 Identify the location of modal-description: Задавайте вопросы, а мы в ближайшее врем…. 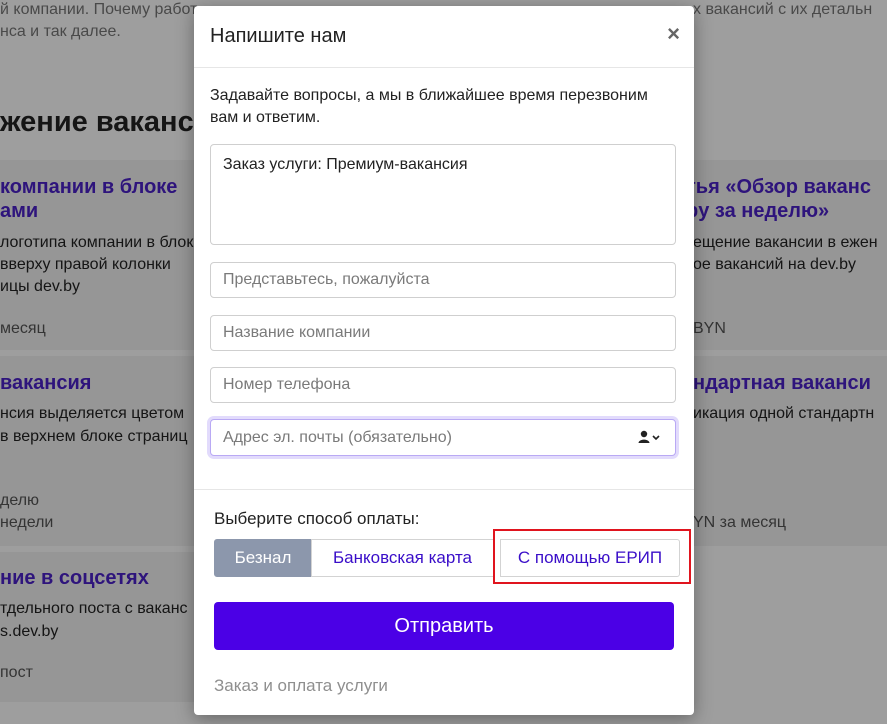
(429, 106).